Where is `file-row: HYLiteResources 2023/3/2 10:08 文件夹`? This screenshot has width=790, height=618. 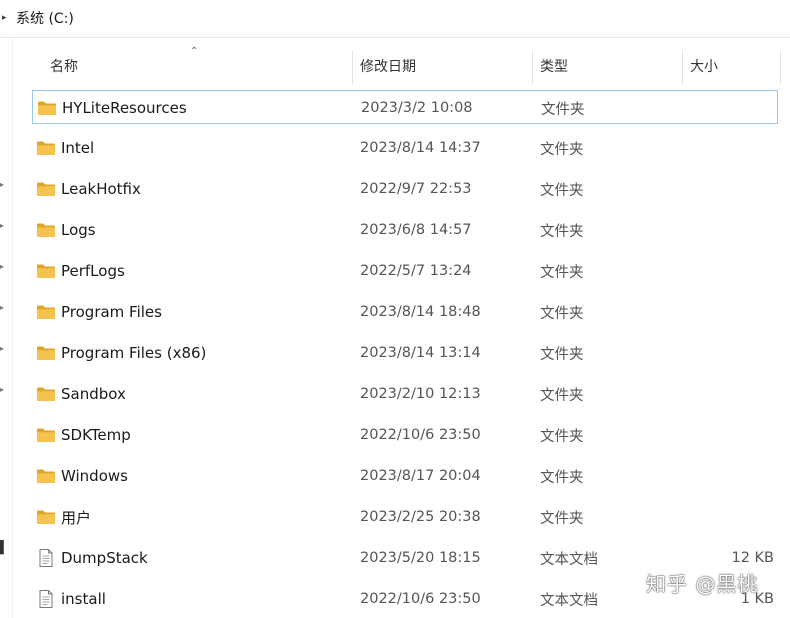 file-row: HYLiteResources 2023/3/2 10:08 文件夹 is located at coordinates (405, 107).